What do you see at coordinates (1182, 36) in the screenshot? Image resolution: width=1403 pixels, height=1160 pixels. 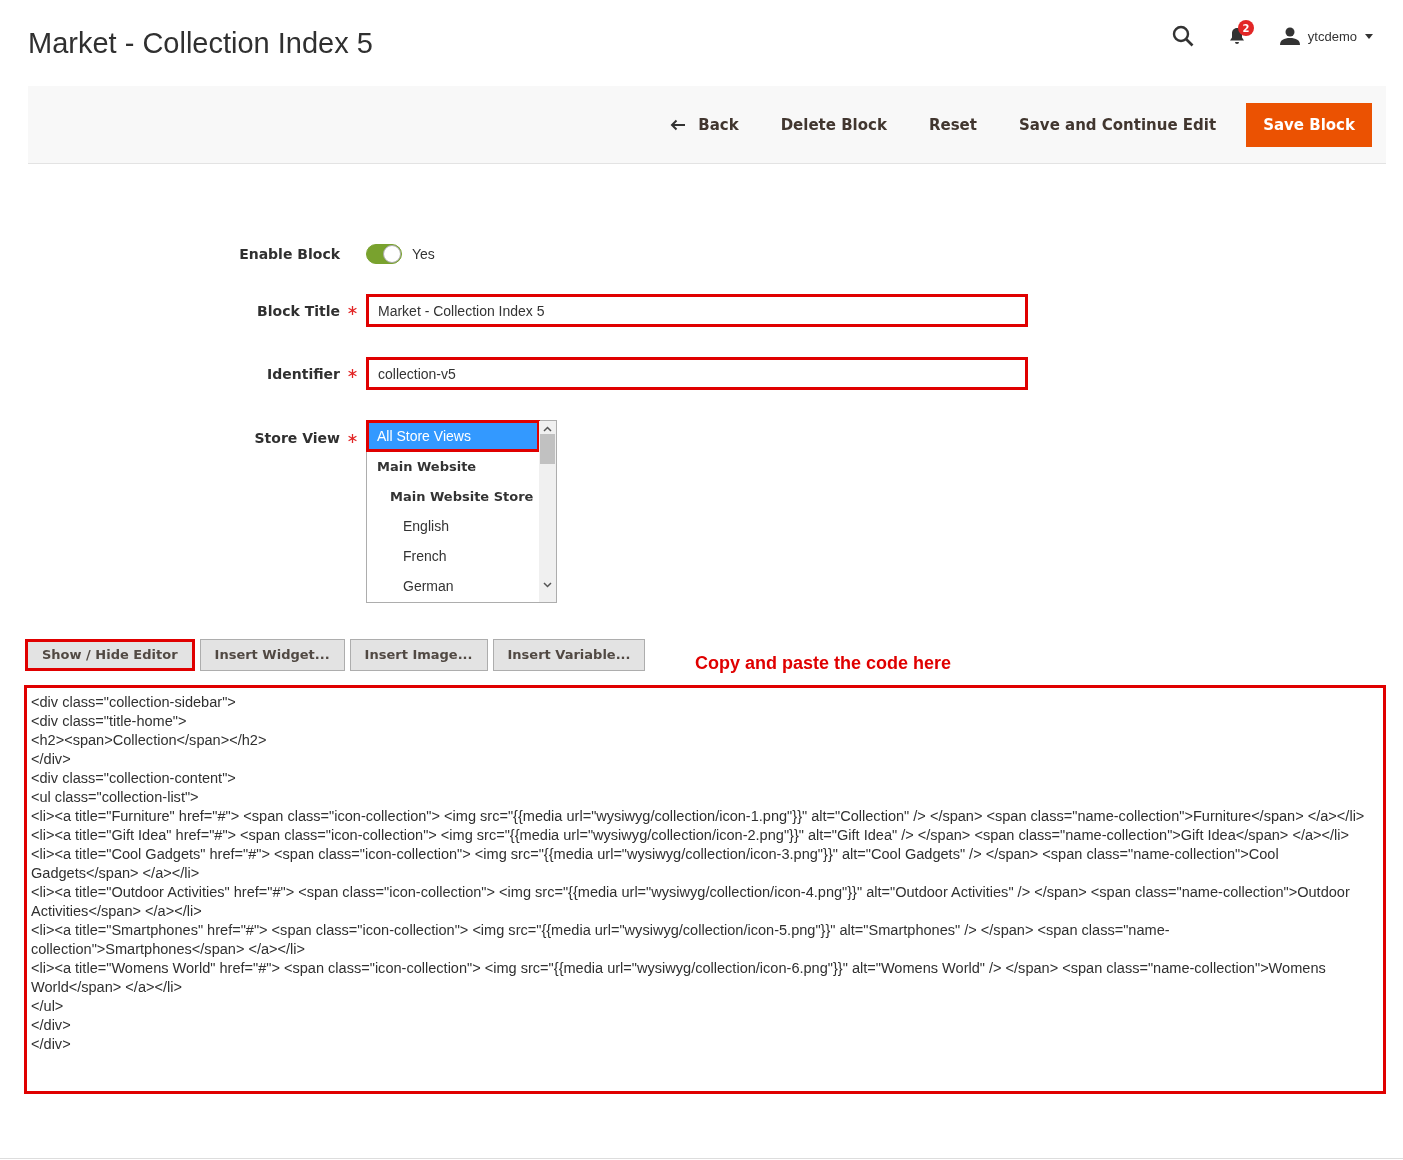 I see `search-icon` at bounding box center [1182, 36].